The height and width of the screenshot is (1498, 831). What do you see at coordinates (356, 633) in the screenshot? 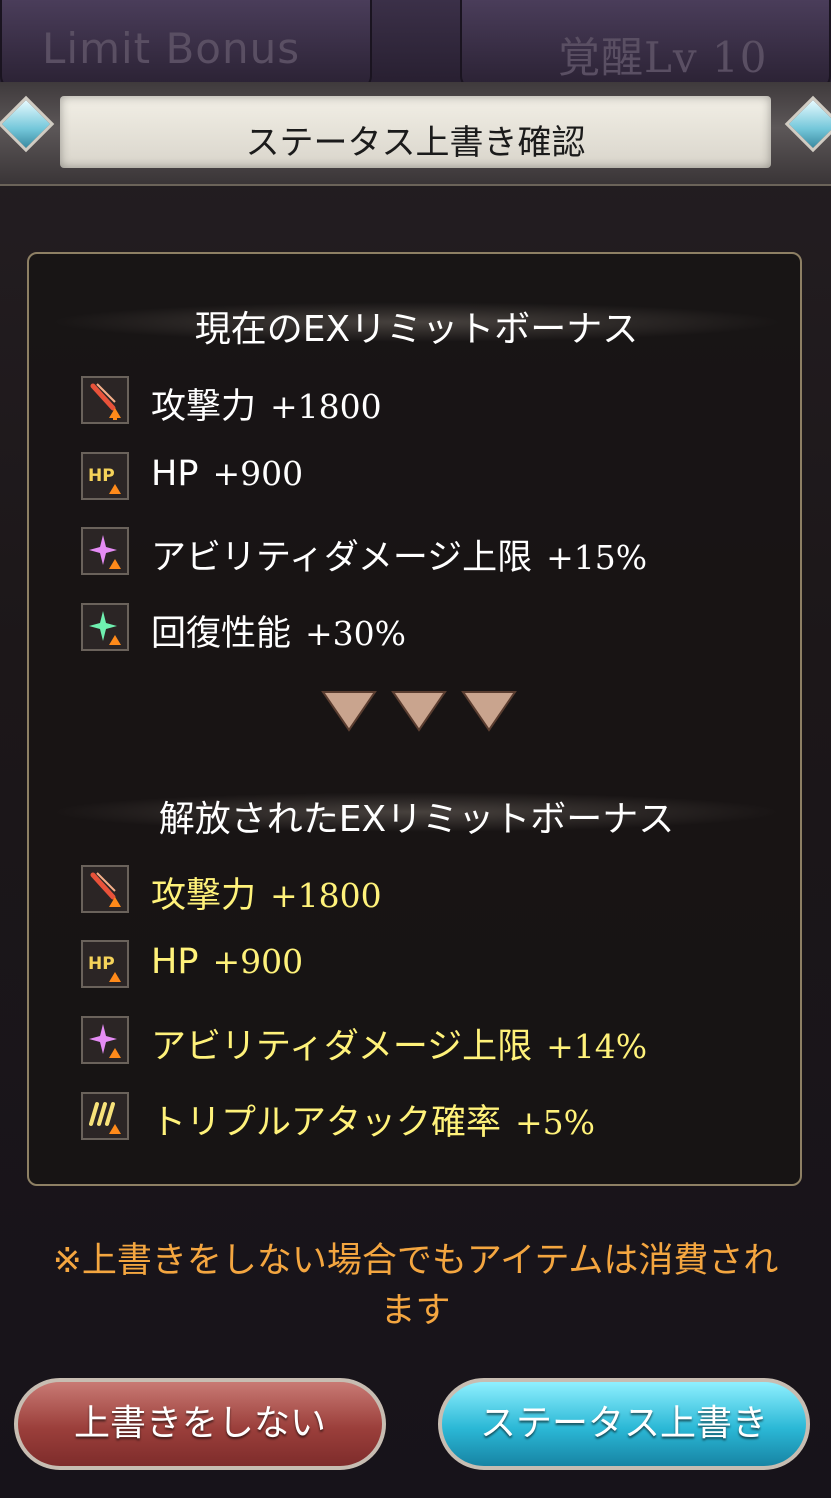
I see `bonus-value: +30%` at bounding box center [356, 633].